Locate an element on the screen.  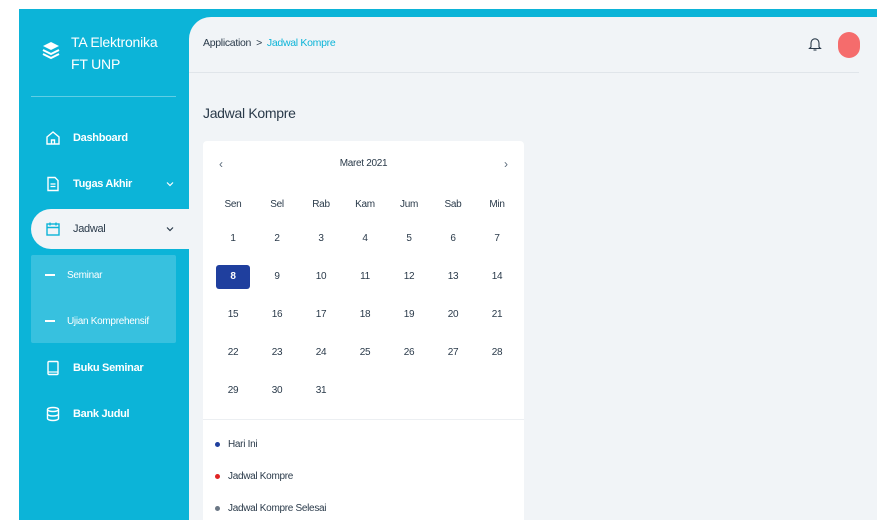
breadcrumb-current: Jadwal Kompre is located at coordinates (301, 43).